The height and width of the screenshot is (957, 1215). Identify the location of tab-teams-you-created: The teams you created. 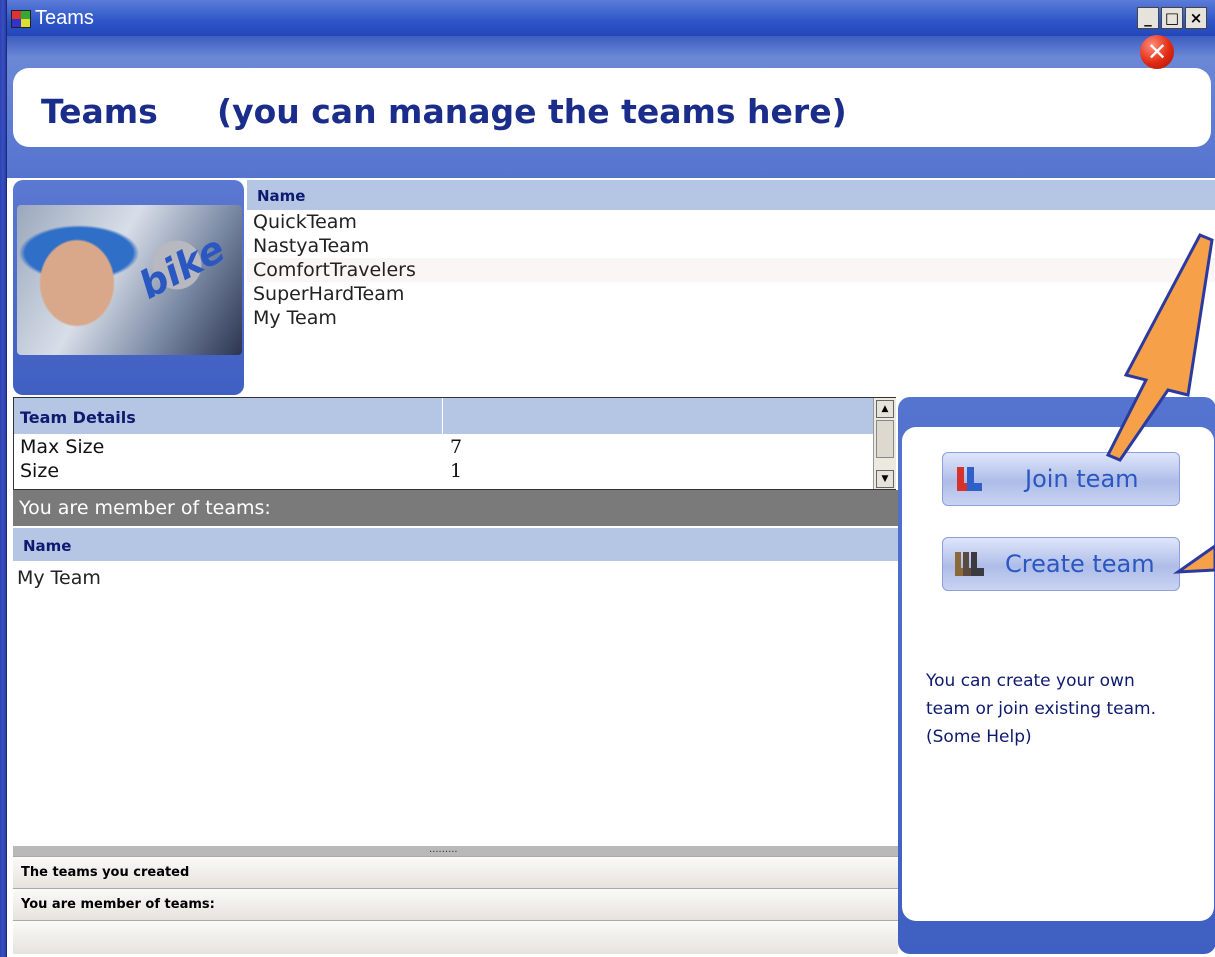
(455, 872).